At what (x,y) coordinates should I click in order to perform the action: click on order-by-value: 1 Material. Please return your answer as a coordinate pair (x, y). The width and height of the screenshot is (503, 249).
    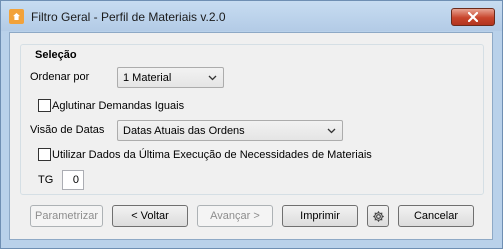
    Looking at the image, I should click on (147, 78).